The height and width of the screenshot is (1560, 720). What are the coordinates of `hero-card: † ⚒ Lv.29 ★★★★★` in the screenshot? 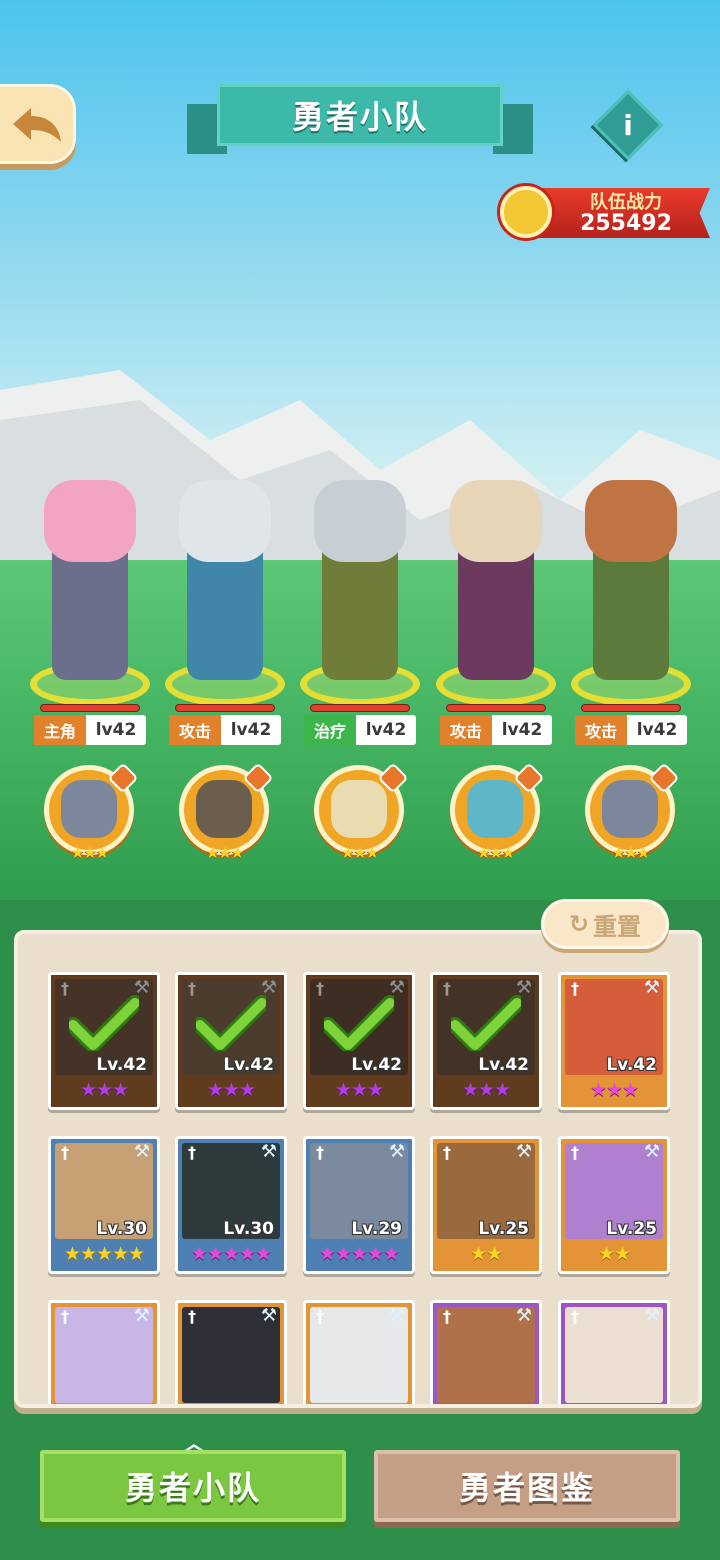 It's located at (359, 1205).